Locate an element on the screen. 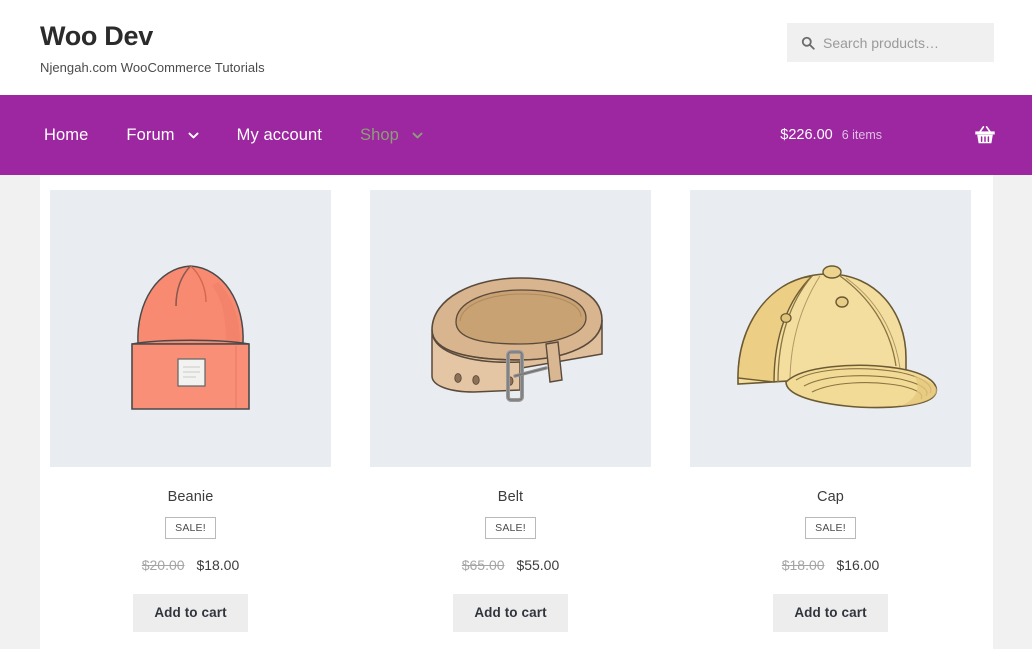  original-price: $18.00 is located at coordinates (803, 564).